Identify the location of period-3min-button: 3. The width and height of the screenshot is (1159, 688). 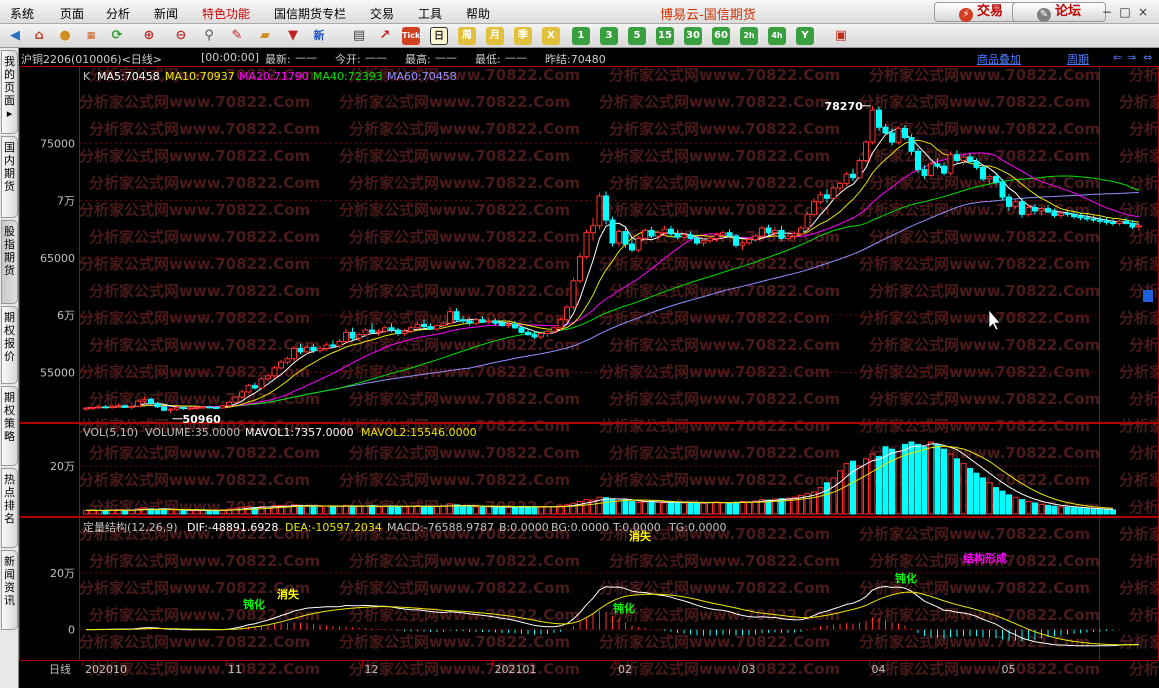
(609, 36).